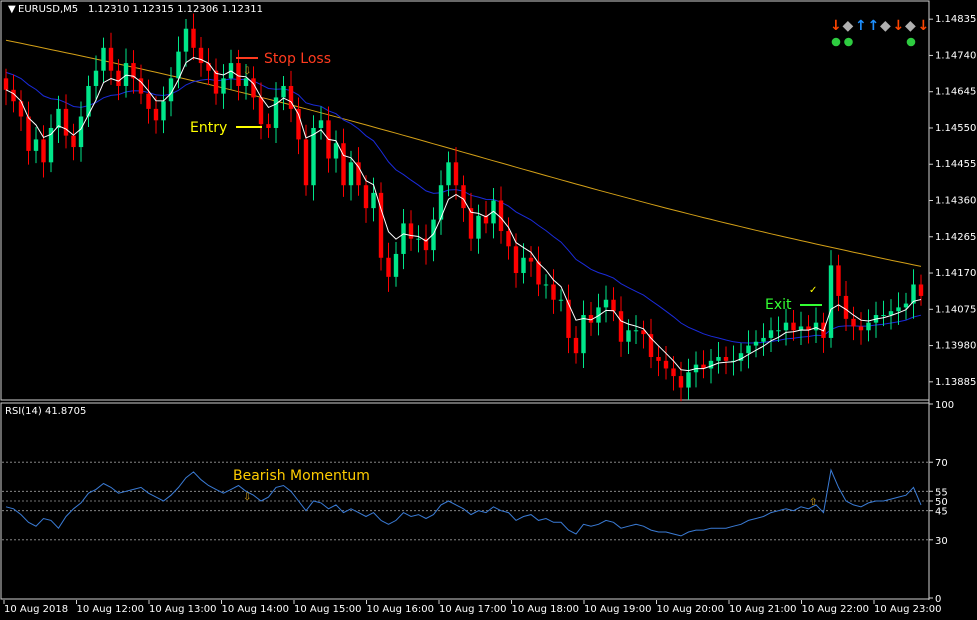 This screenshot has width=977, height=620. What do you see at coordinates (255, 609) in the screenshot?
I see `time-tick-label: 10 Aug 14:00` at bounding box center [255, 609].